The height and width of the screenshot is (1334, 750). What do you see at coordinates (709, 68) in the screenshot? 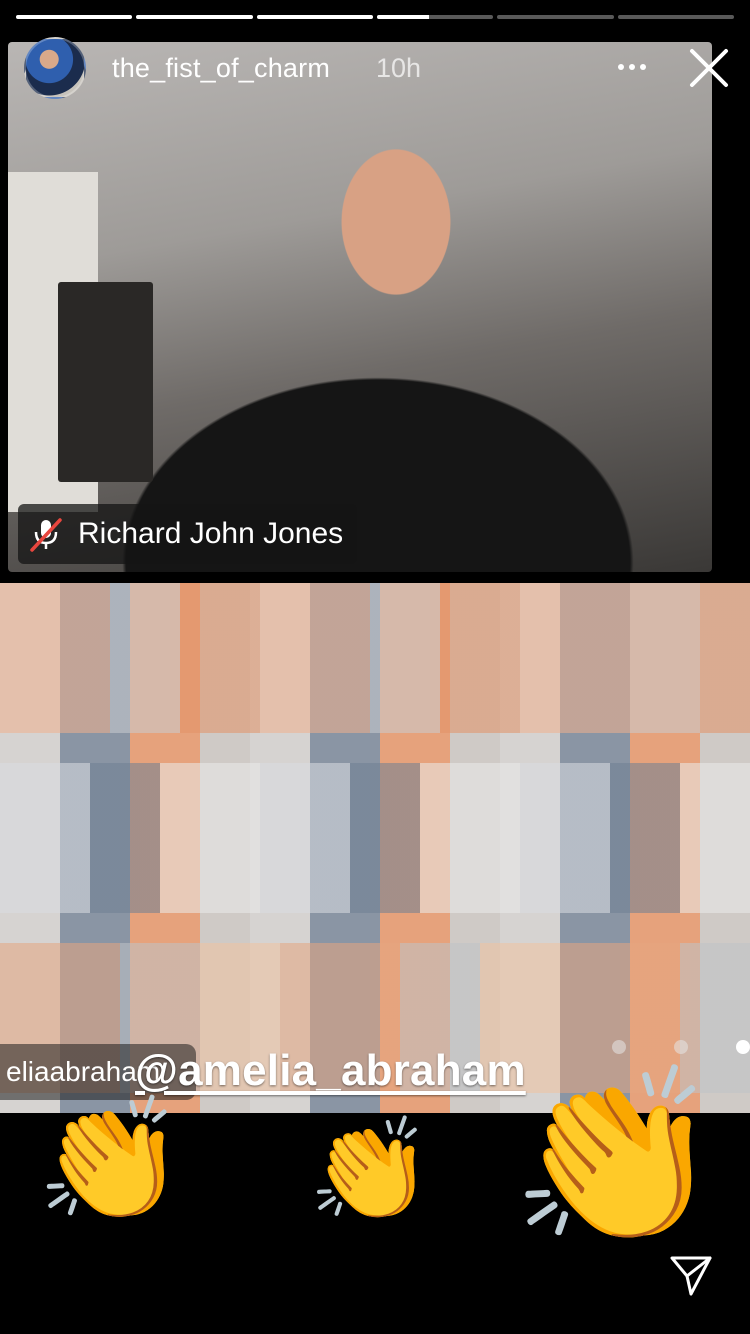
I see `close-icon` at bounding box center [709, 68].